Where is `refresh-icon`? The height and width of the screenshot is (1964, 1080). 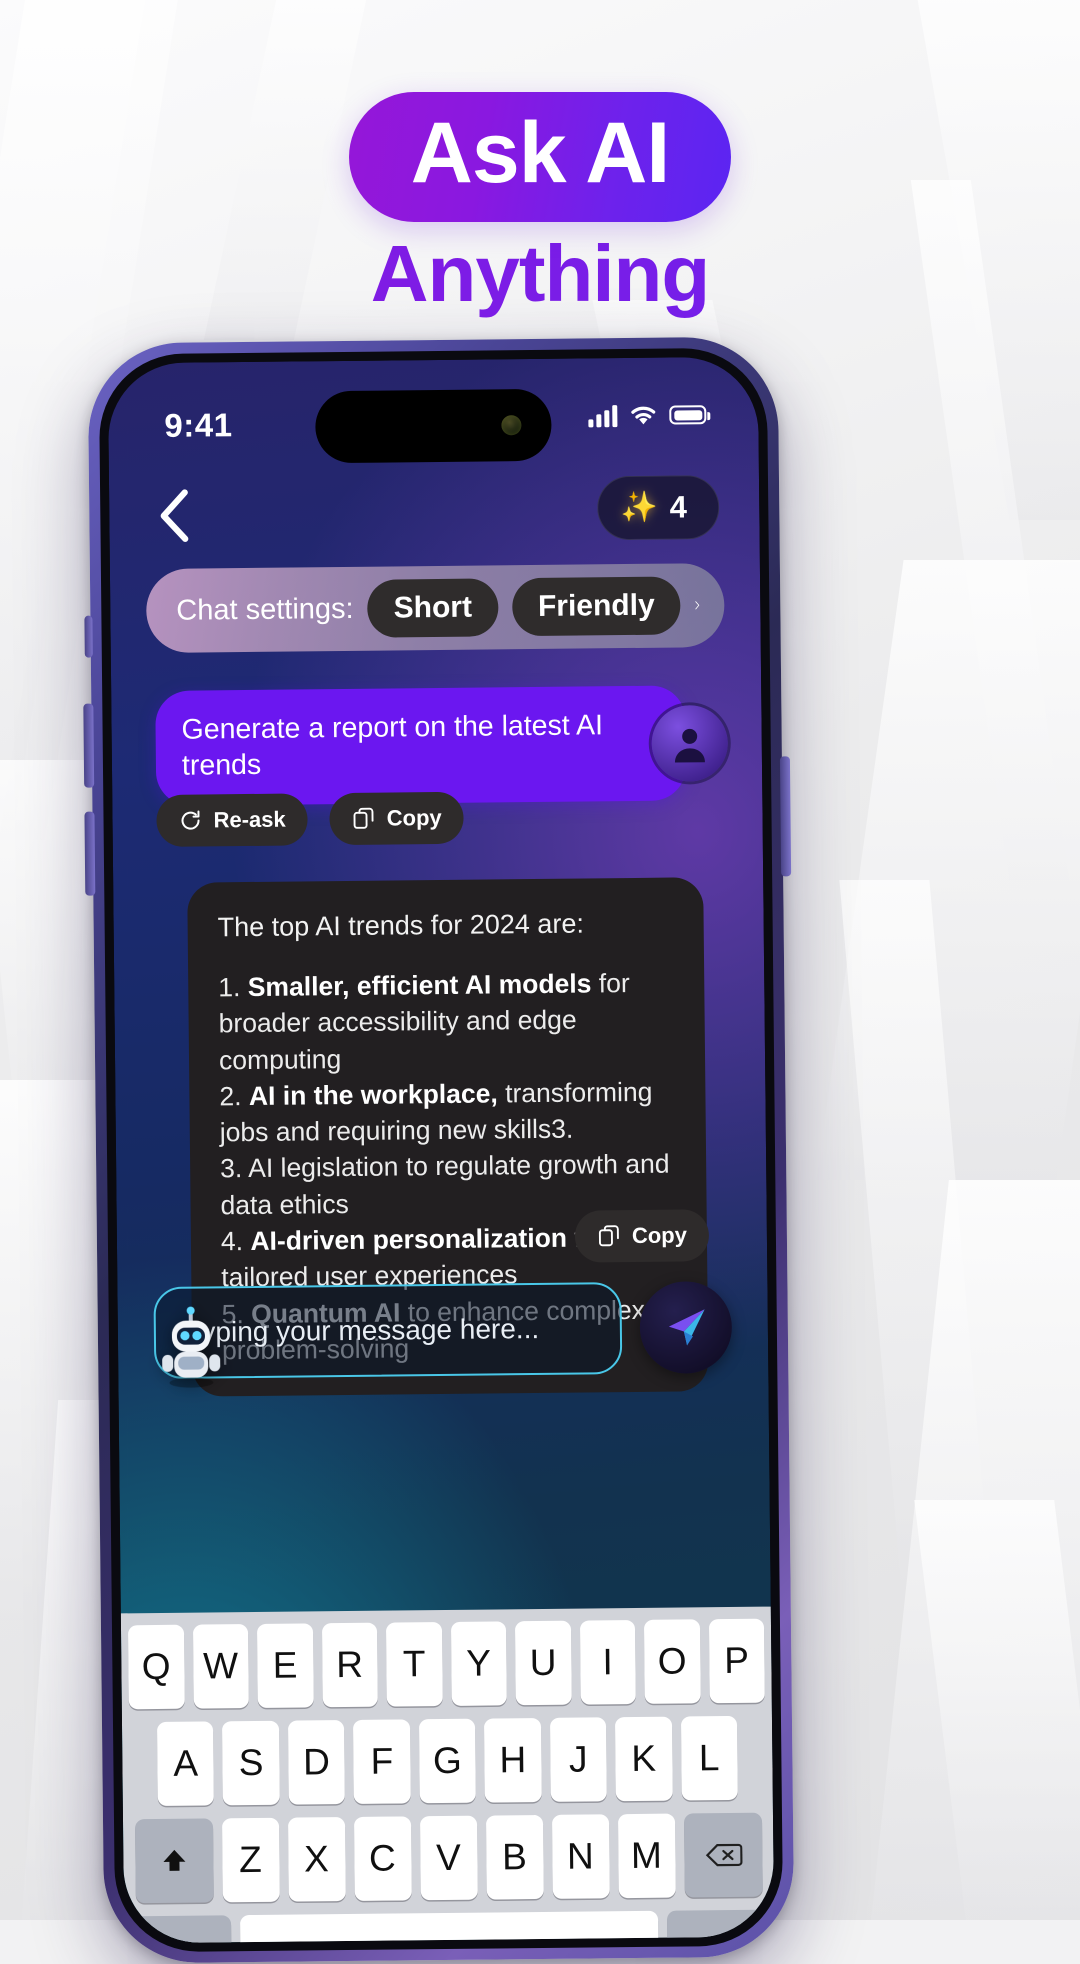 refresh-icon is located at coordinates (190, 820).